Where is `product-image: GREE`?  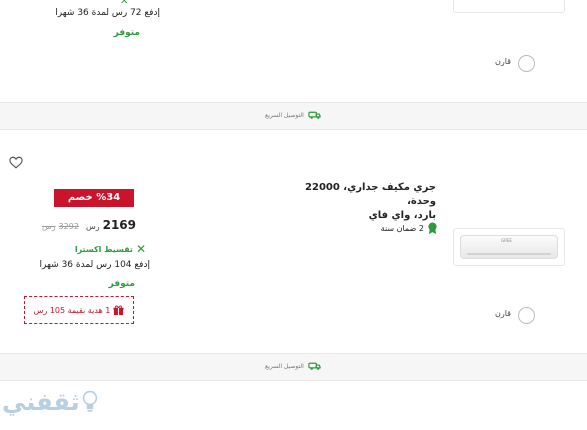
product-image: GREE is located at coordinates (509, 247).